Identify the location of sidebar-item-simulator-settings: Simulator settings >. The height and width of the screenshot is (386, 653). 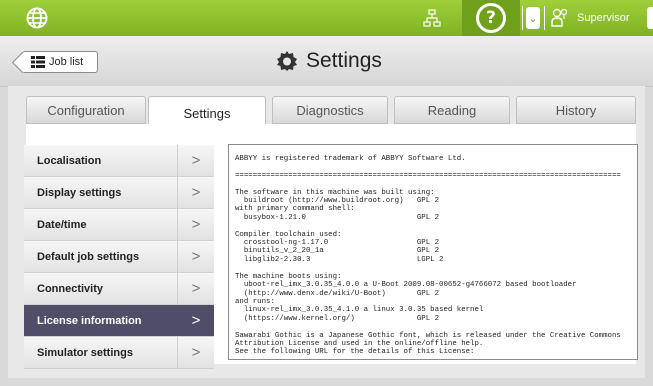
(119, 353).